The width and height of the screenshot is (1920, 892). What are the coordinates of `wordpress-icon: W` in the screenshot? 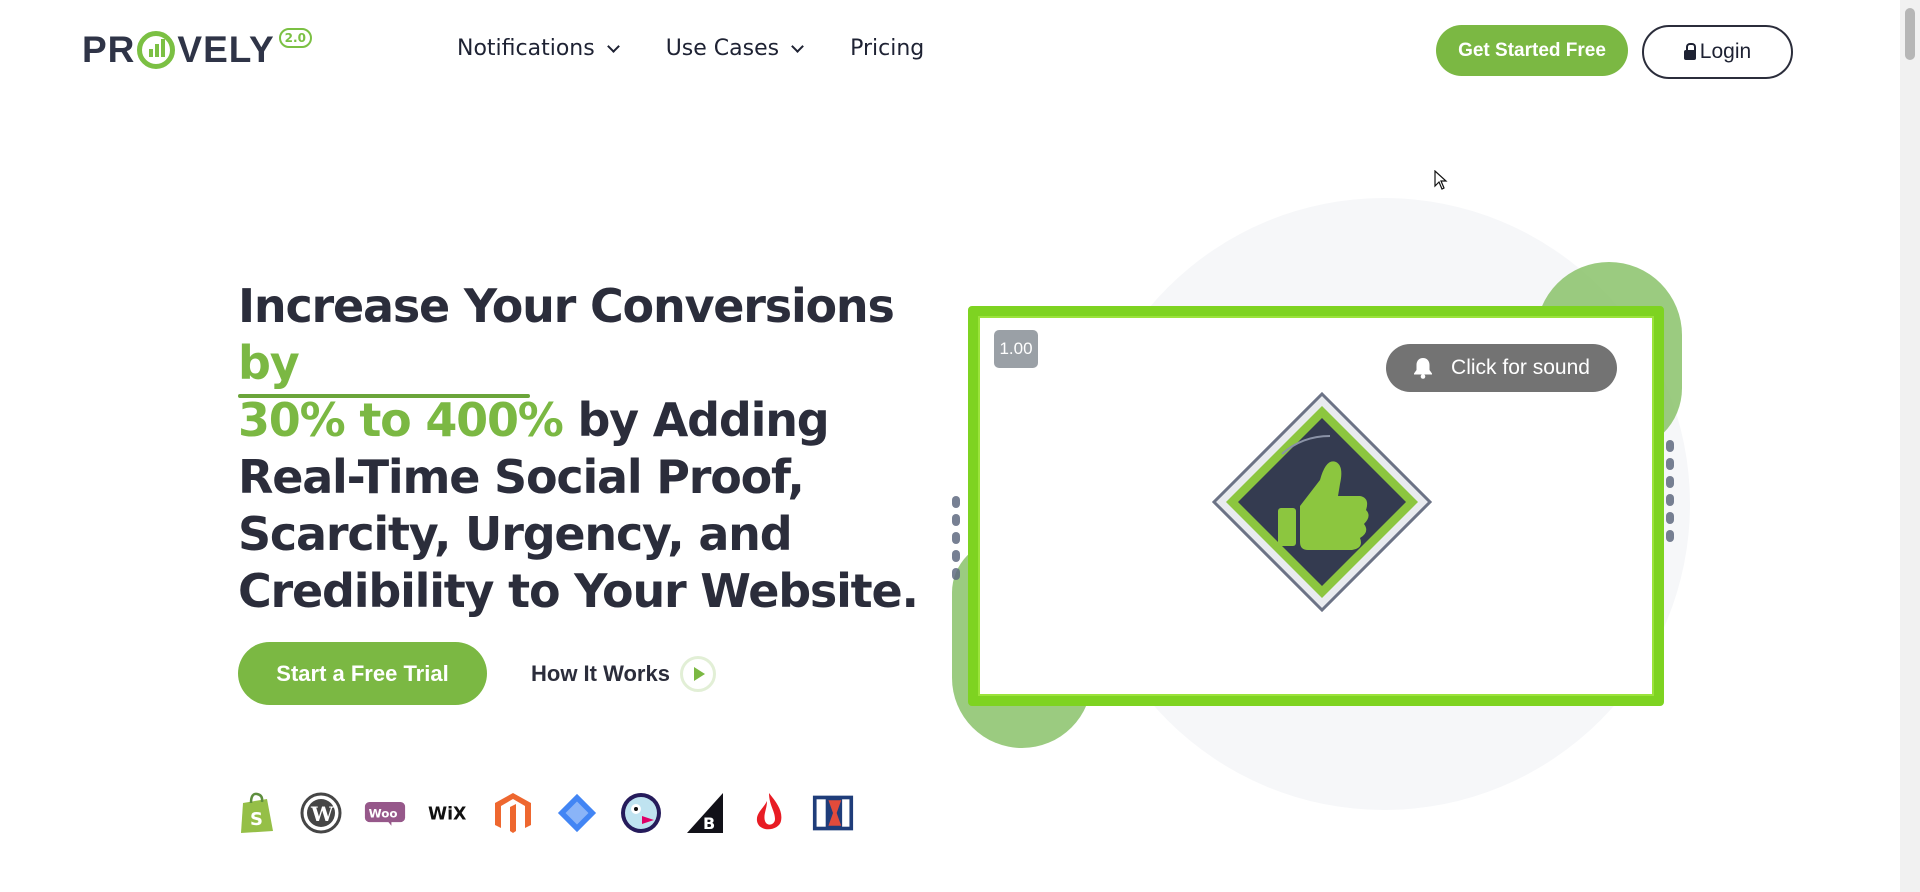 It's located at (321, 813).